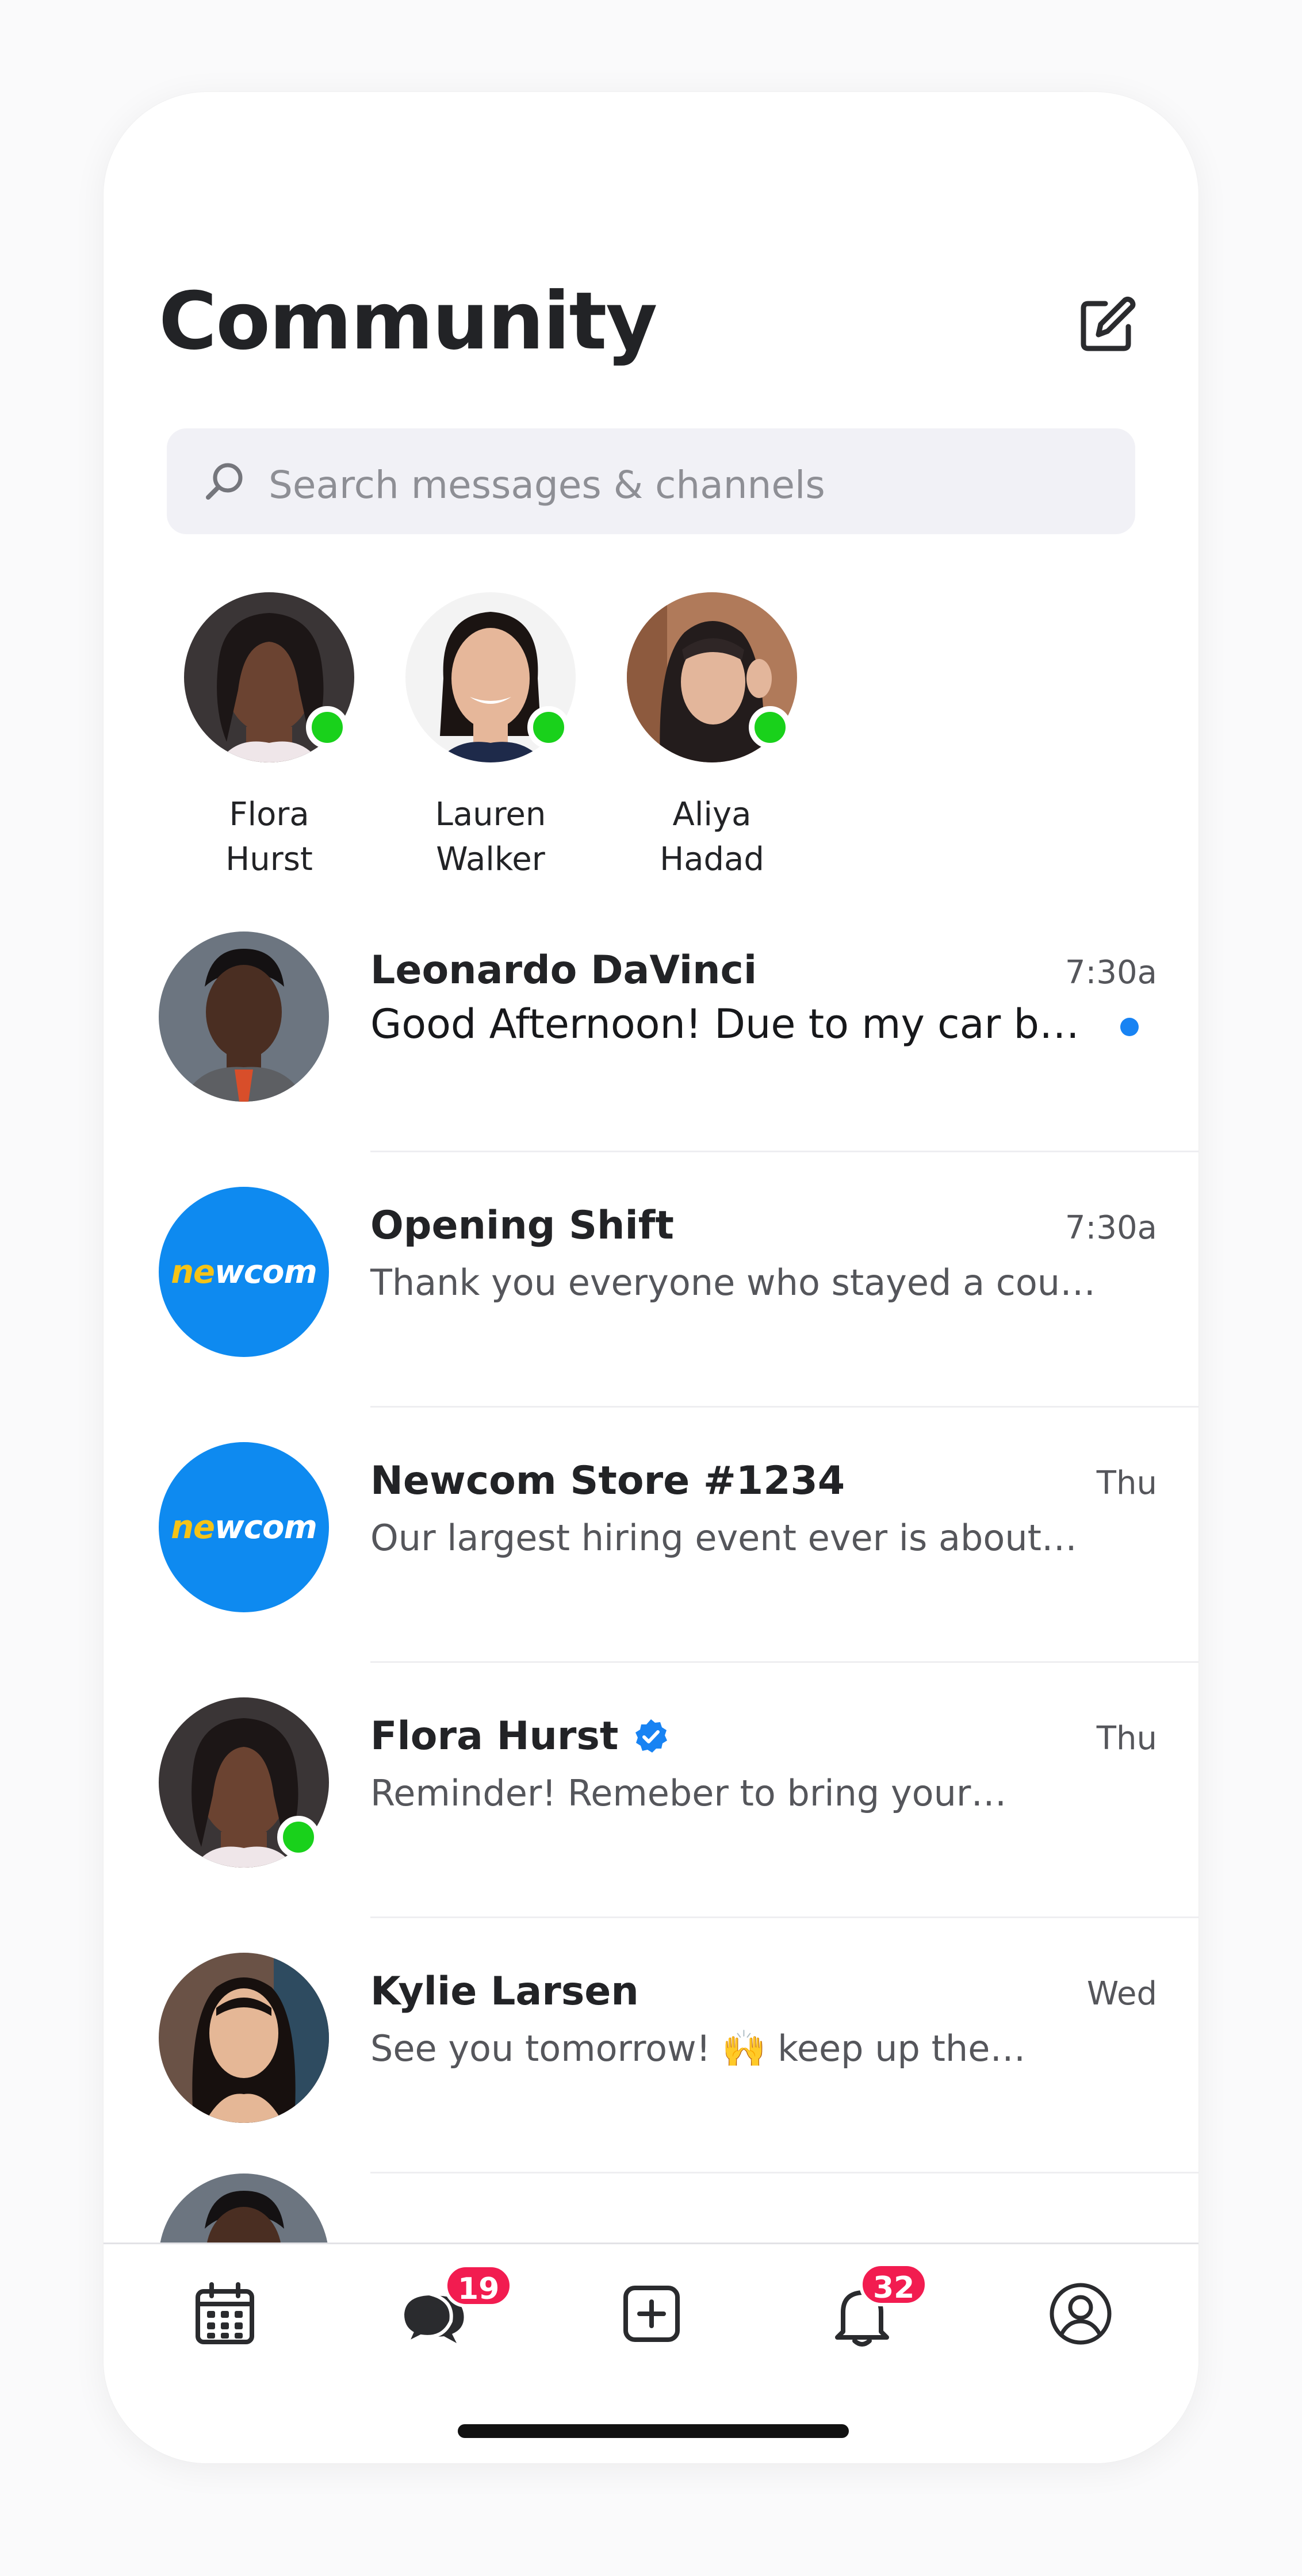 This screenshot has height=2576, width=1302. I want to click on story-lauren-walker: Lauren Walker, so click(490, 737).